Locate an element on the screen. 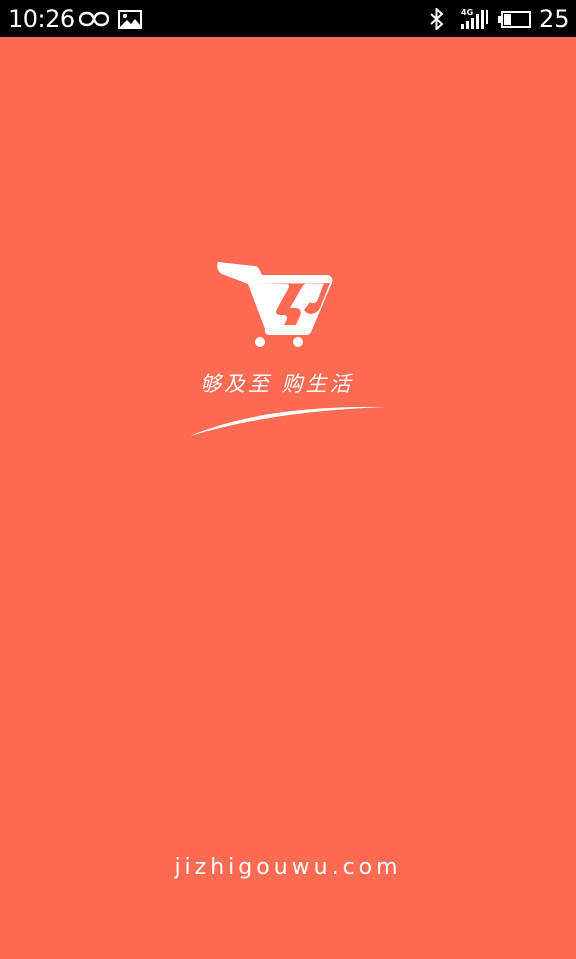 The height and width of the screenshot is (959, 576). image-icon is located at coordinates (130, 19).